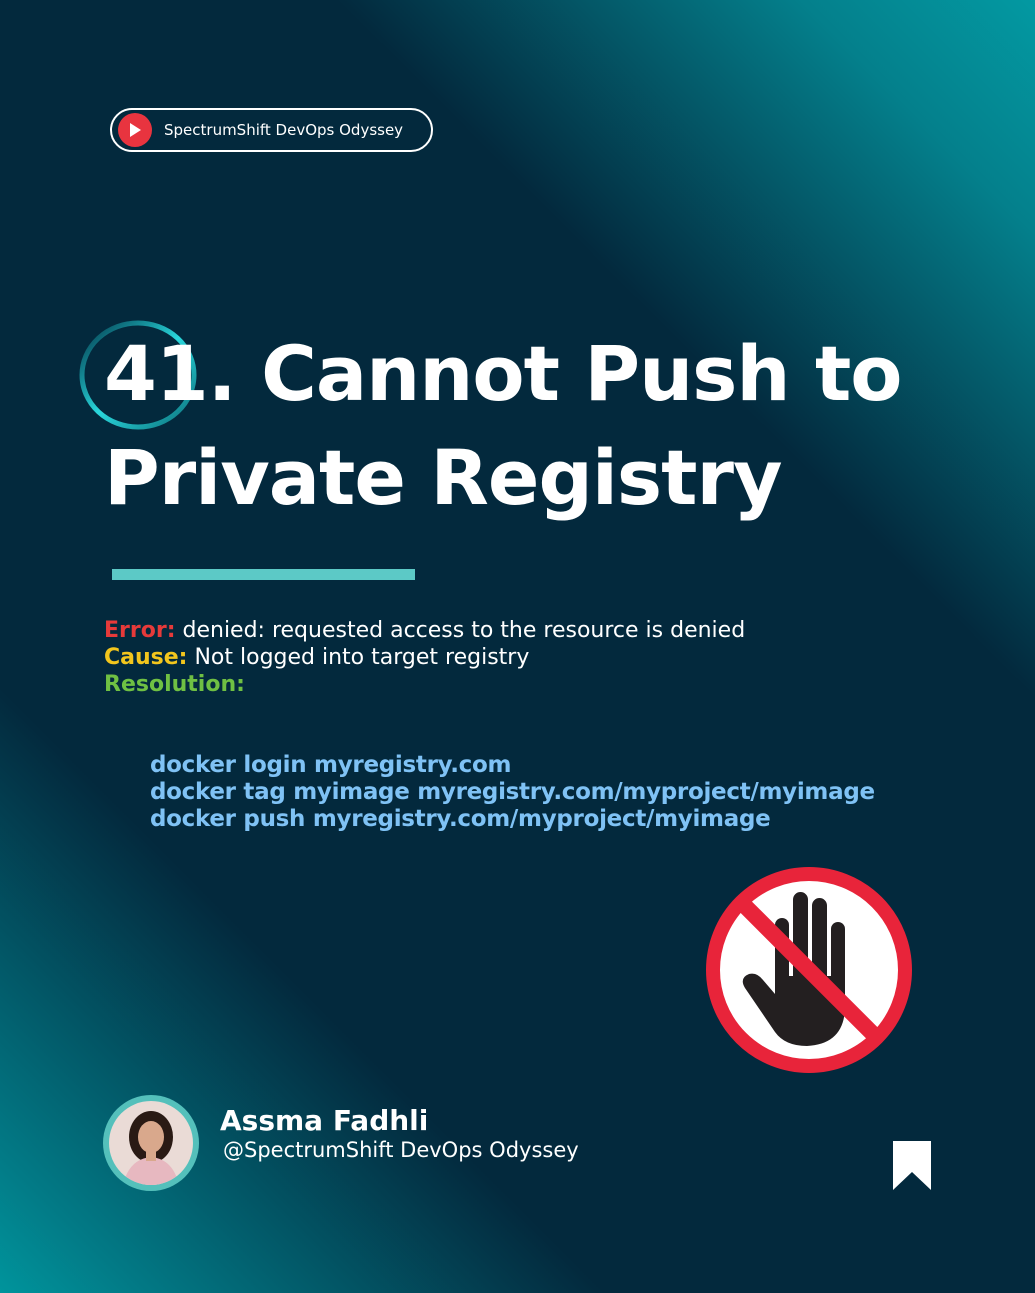  I want to click on cause-row: Cause: Not logged into target registry, so click(534, 657).